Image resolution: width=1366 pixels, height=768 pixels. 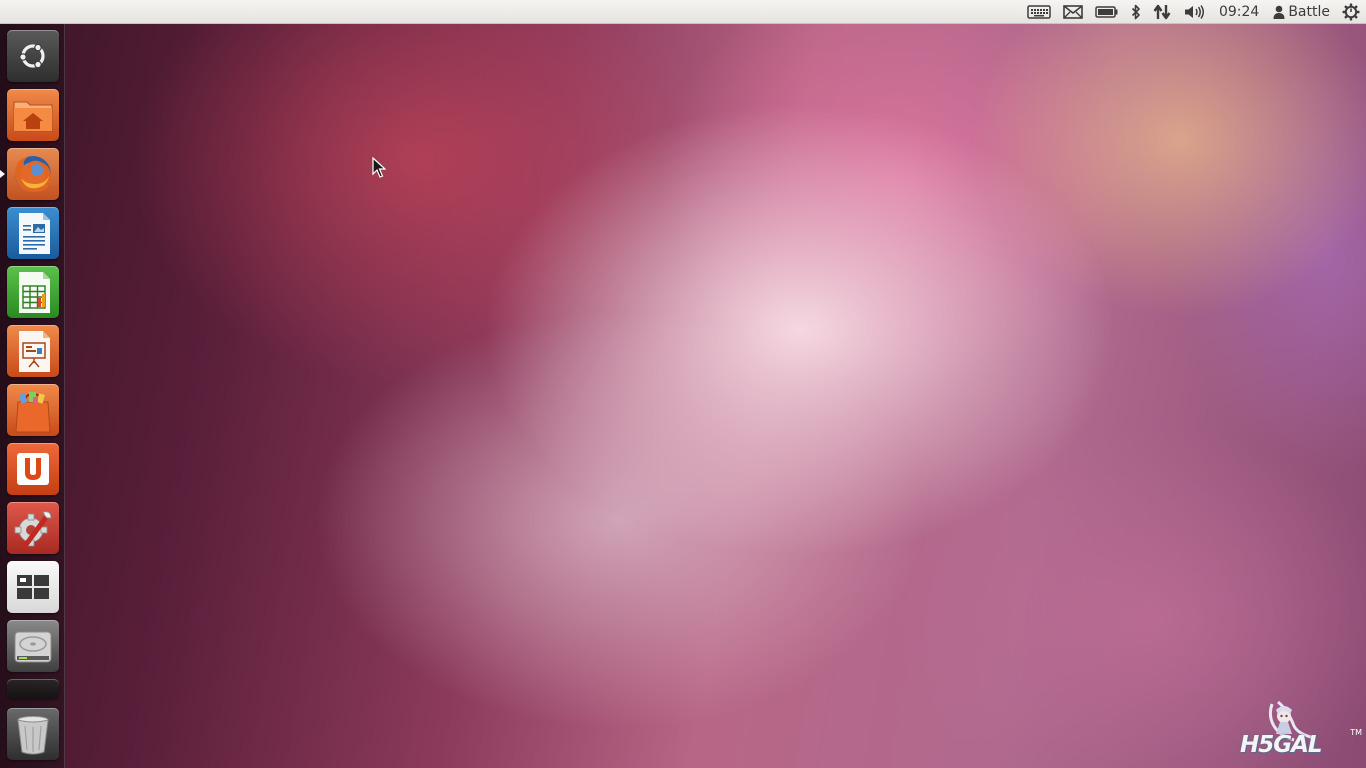 I want to click on software-center-icon, so click(x=33, y=412).